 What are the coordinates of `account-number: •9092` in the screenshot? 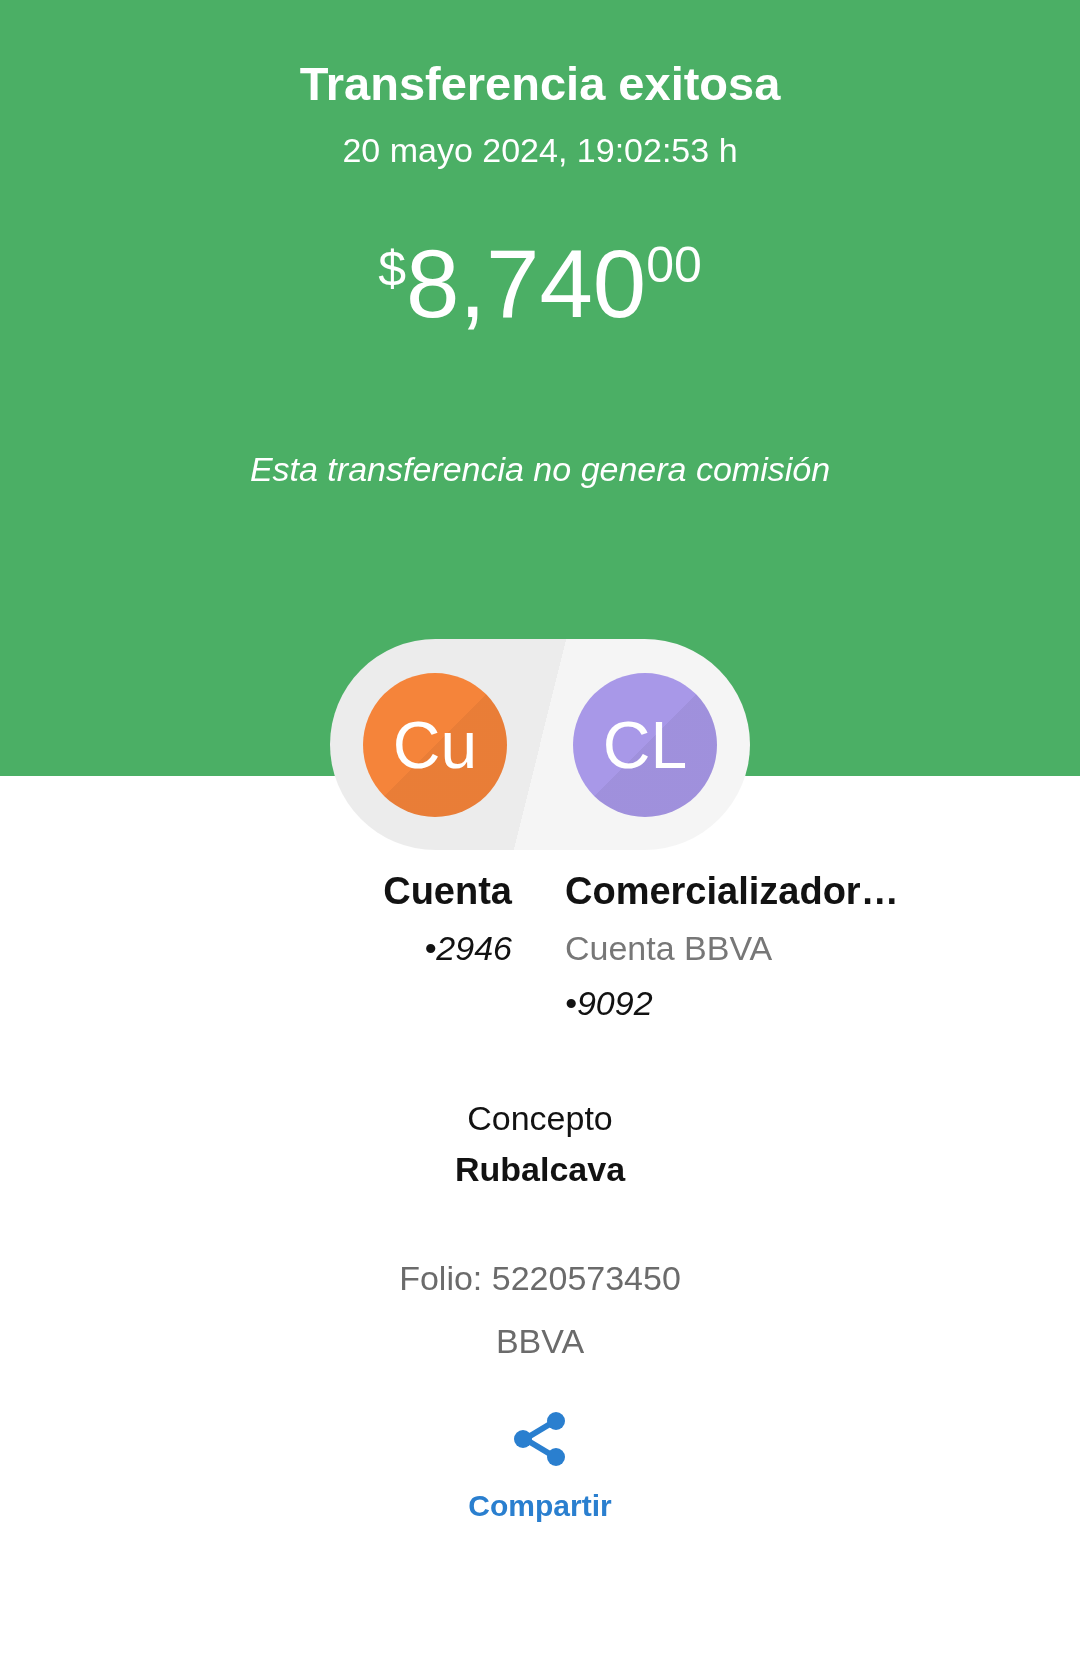 It's located at (609, 1003).